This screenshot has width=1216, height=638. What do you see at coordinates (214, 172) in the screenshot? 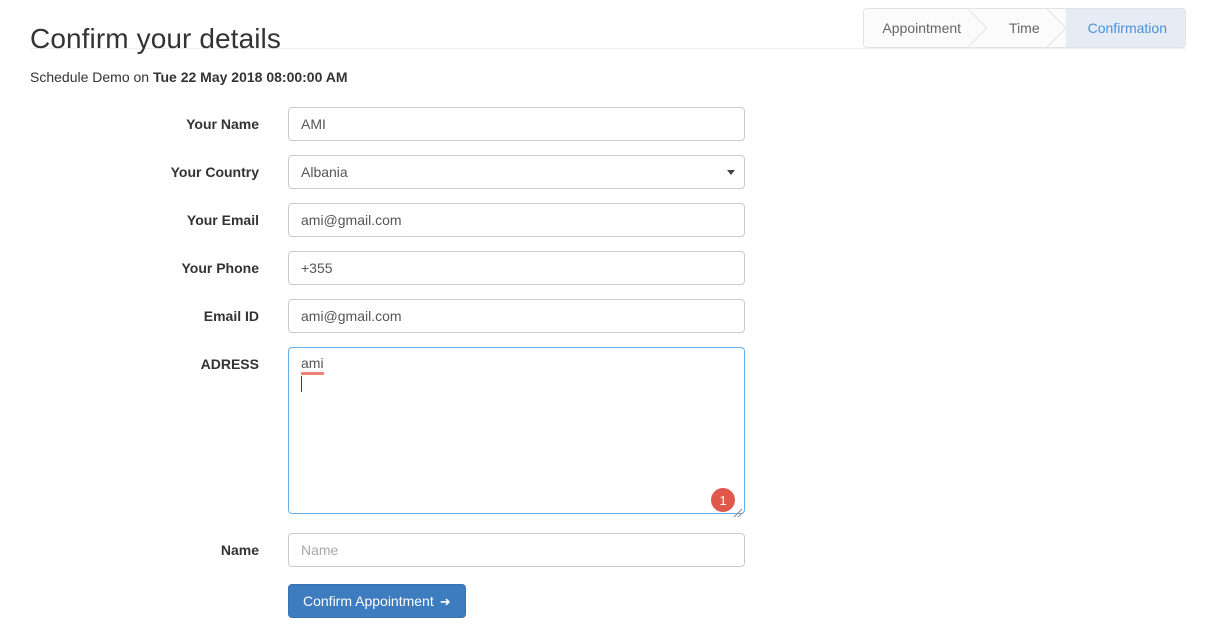
I see `label-your-country: Your Country` at bounding box center [214, 172].